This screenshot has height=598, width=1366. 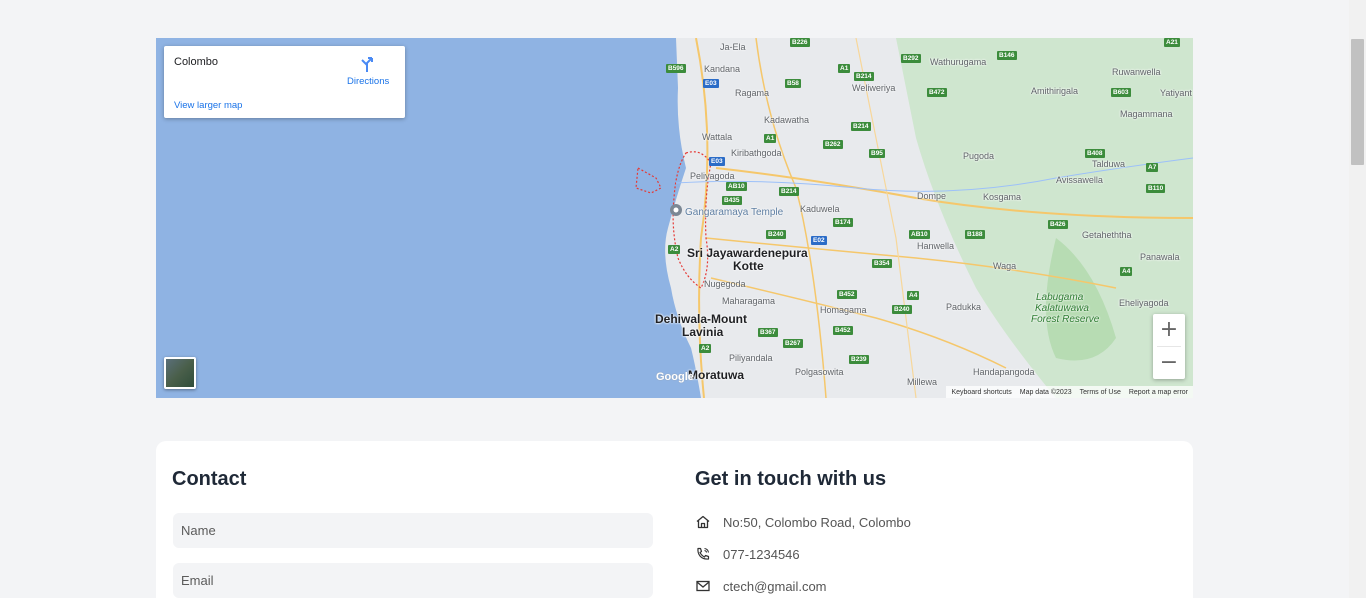 I want to click on road-badge: B188, so click(x=975, y=234).